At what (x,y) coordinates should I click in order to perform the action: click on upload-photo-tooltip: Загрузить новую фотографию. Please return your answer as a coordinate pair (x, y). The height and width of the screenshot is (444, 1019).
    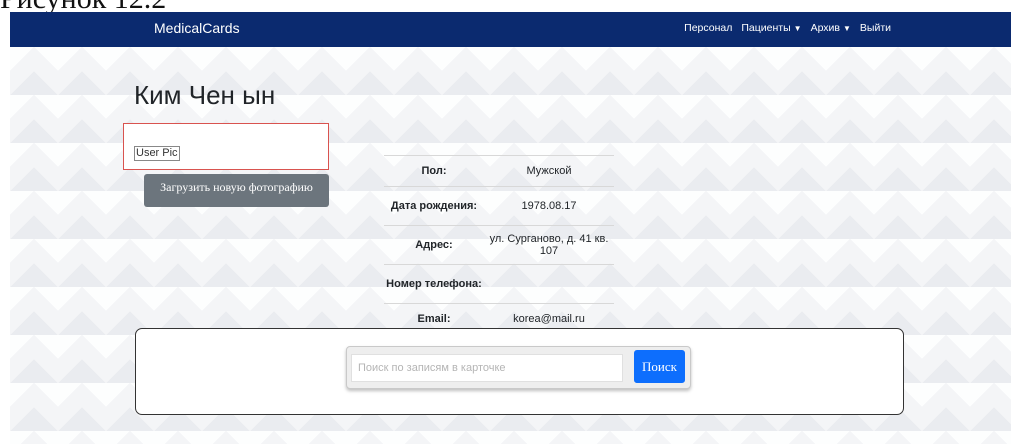
    Looking at the image, I should click on (236, 190).